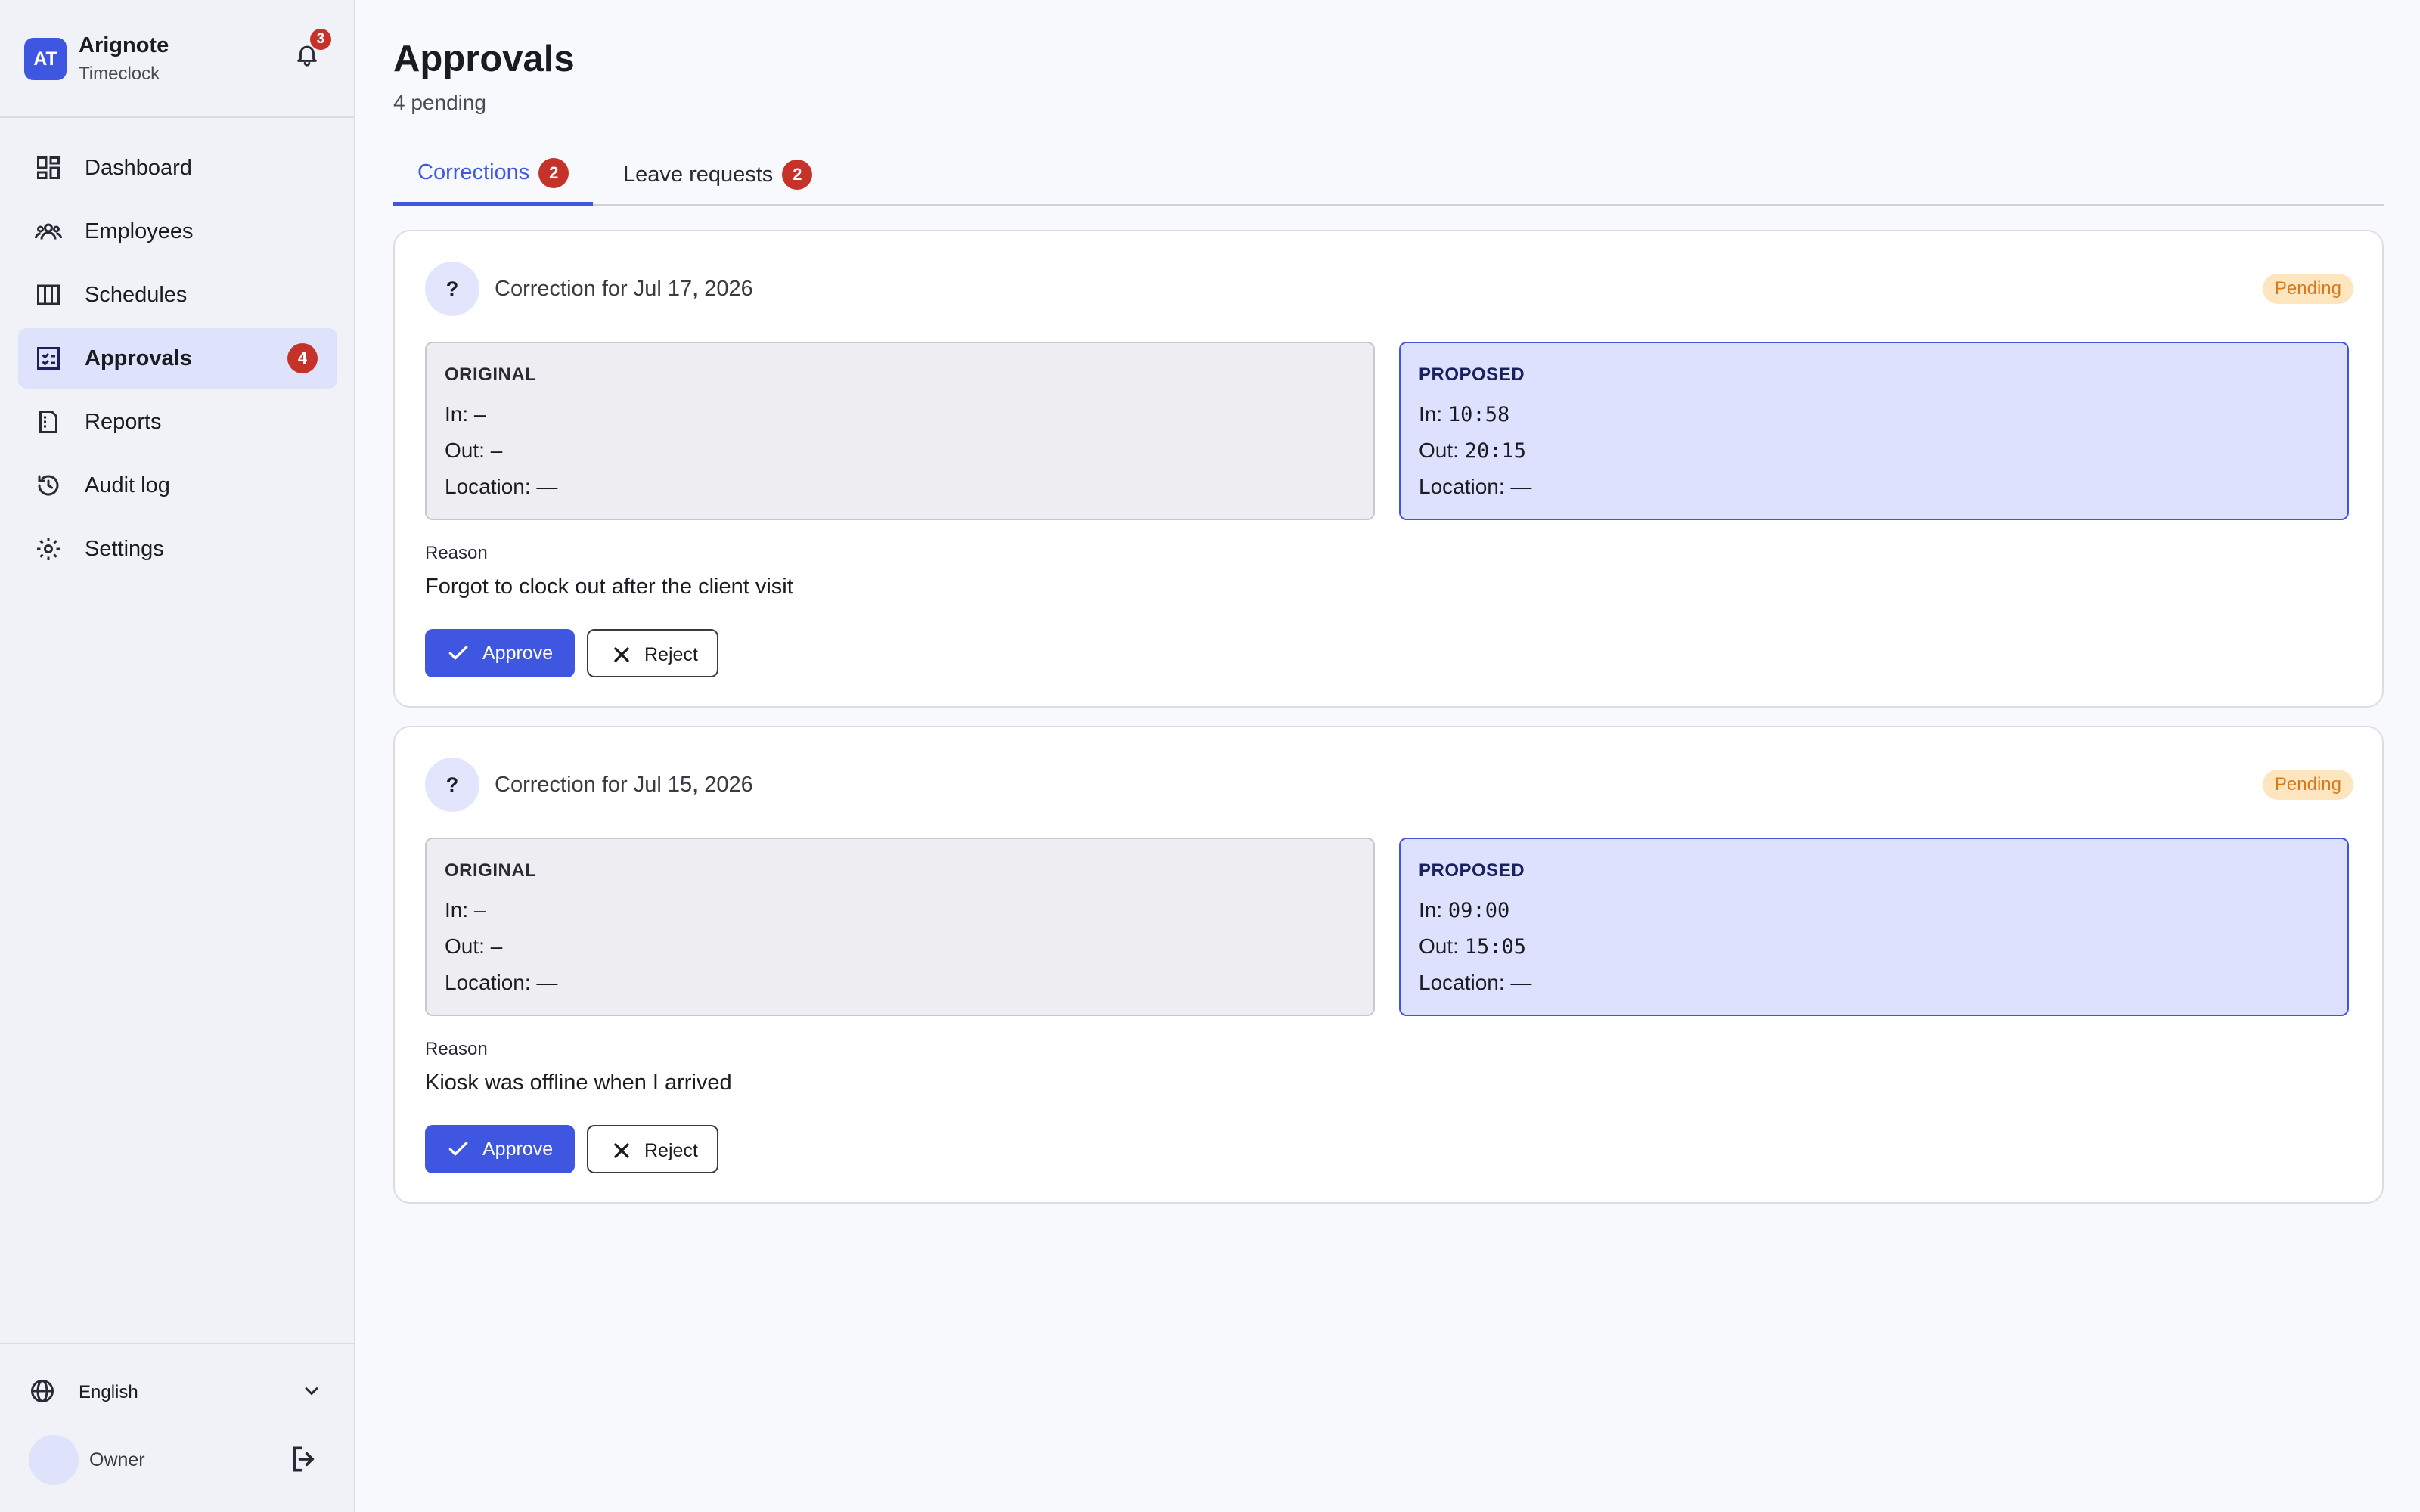  I want to click on brand-subtitle: Timeclock, so click(119, 74).